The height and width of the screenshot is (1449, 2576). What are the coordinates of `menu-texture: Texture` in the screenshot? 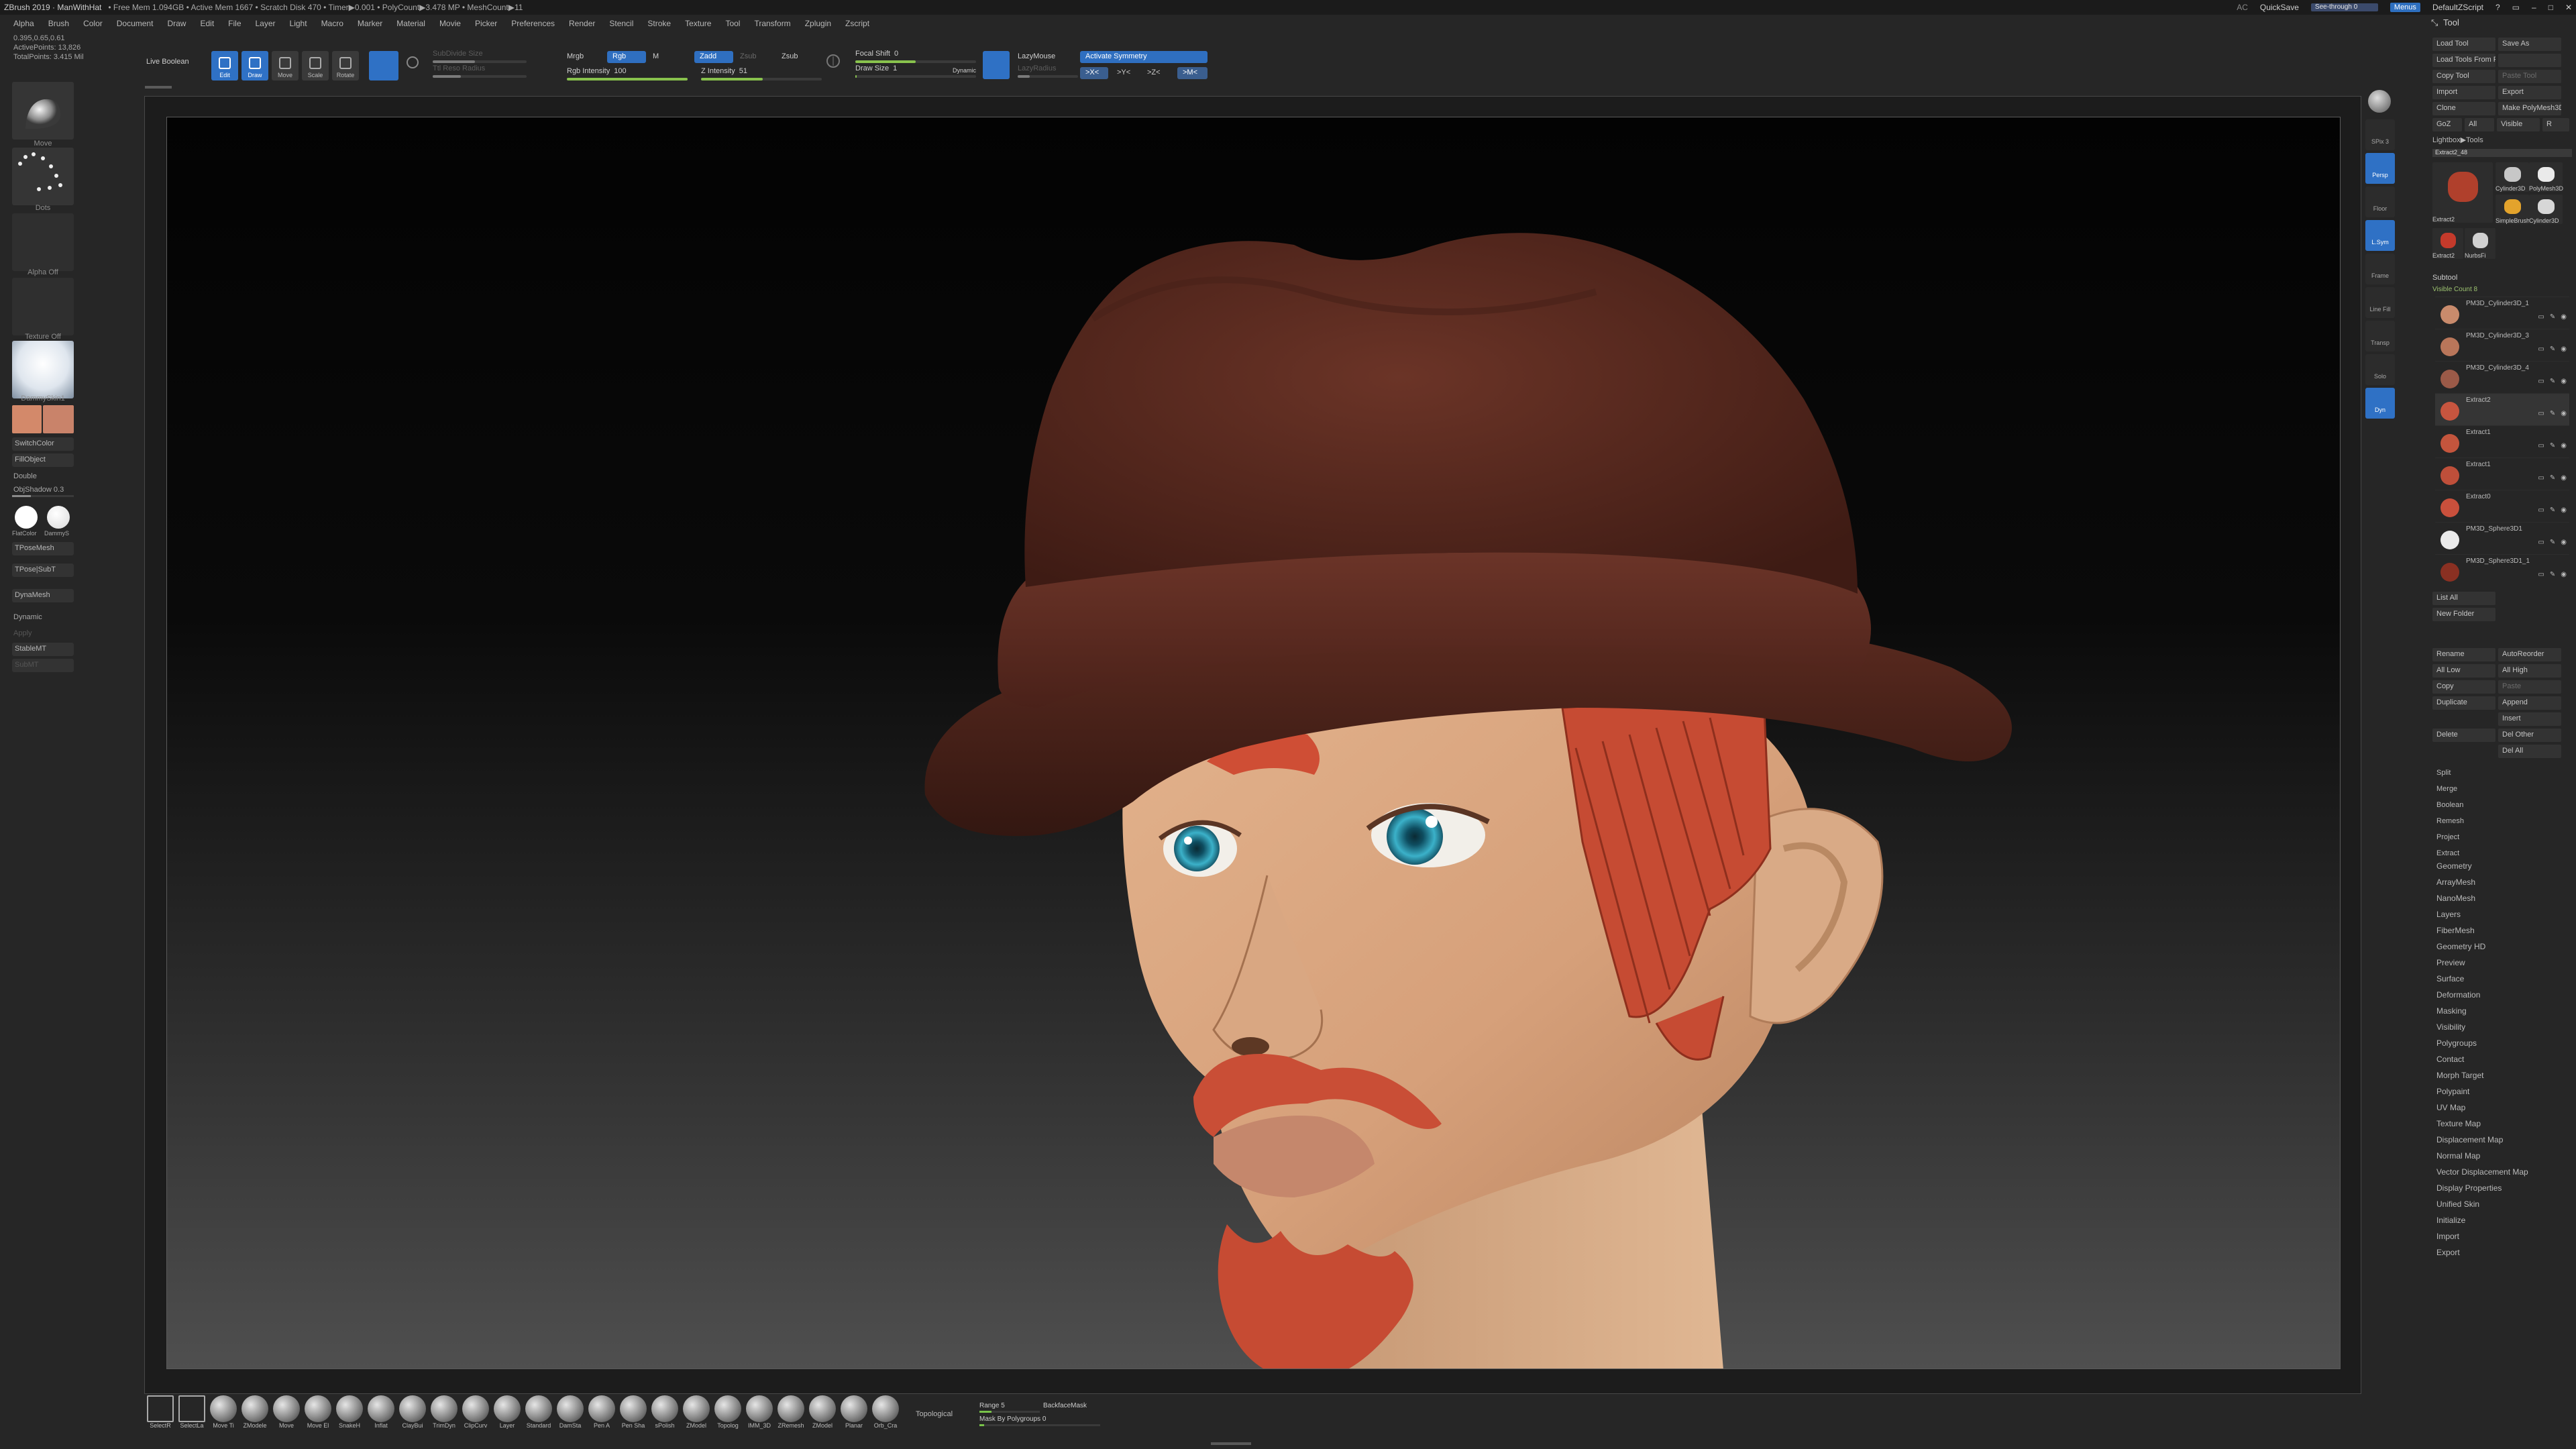 It's located at (698, 23).